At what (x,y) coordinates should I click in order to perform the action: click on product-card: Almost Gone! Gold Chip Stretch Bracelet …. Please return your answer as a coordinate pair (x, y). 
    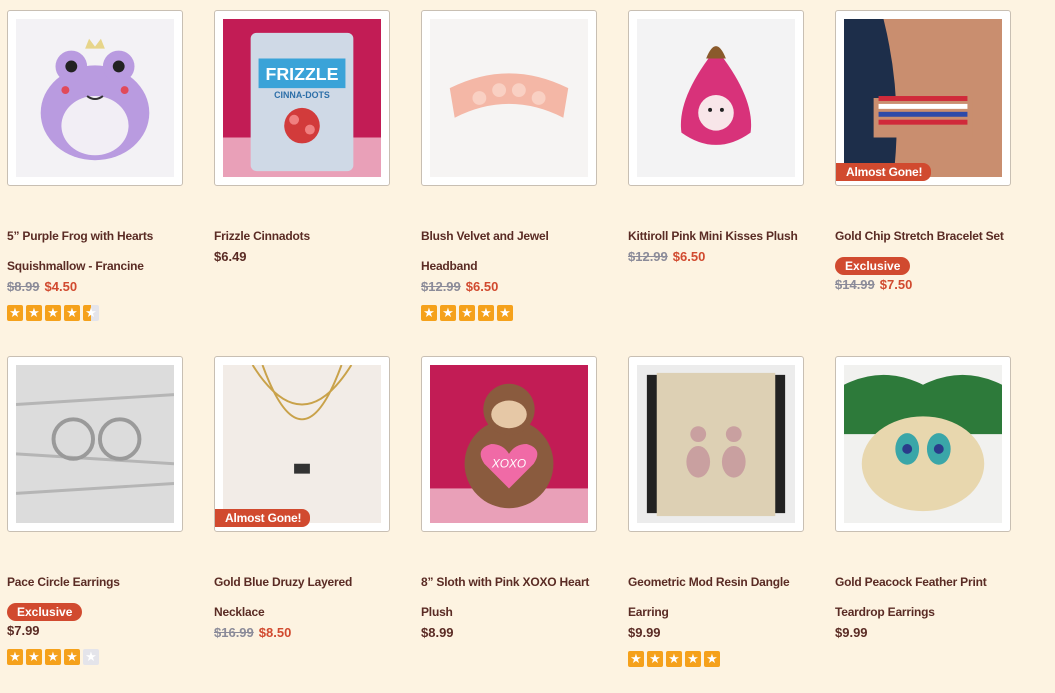
    Looking at the image, I should click on (925, 151).